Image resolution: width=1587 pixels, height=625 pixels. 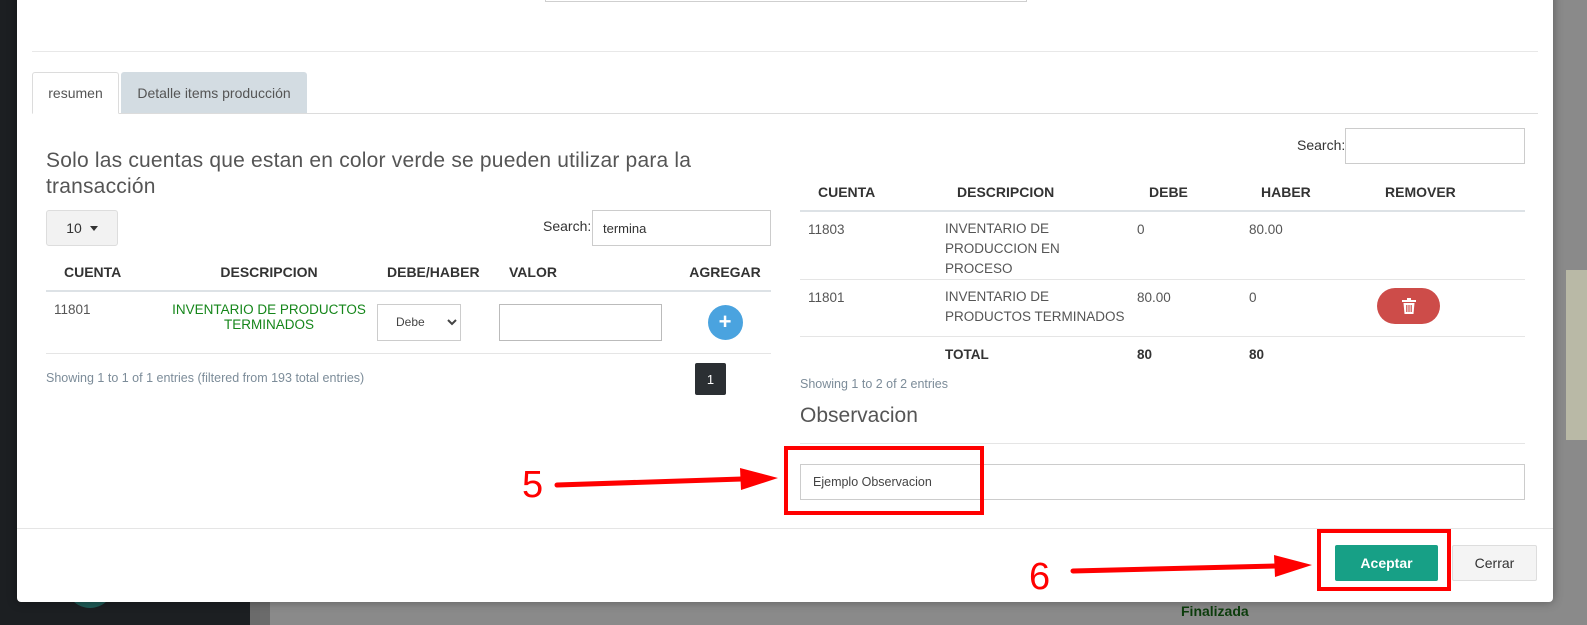 What do you see at coordinates (1304, 245) in the screenshot?
I see `row-haber: 80.00` at bounding box center [1304, 245].